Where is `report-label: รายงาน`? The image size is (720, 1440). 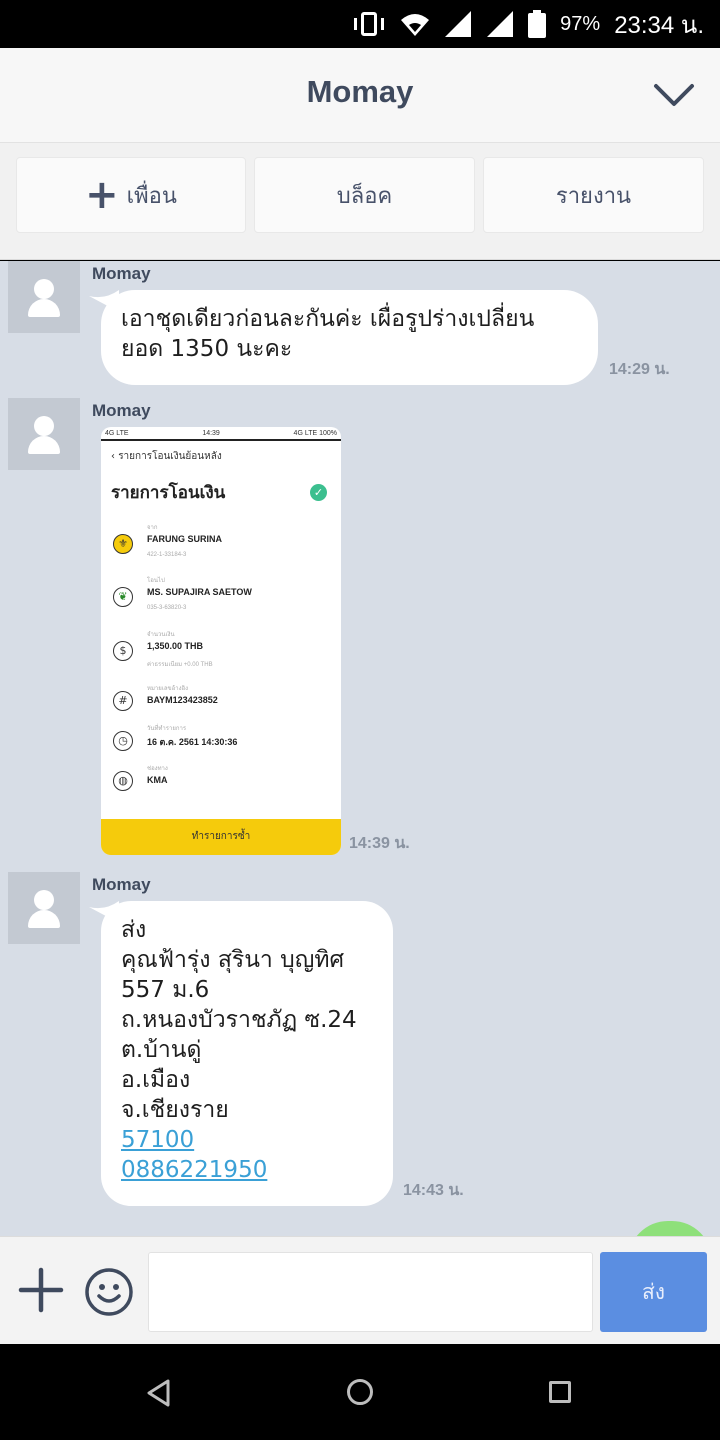
report-label: รายงาน is located at coordinates (593, 196).